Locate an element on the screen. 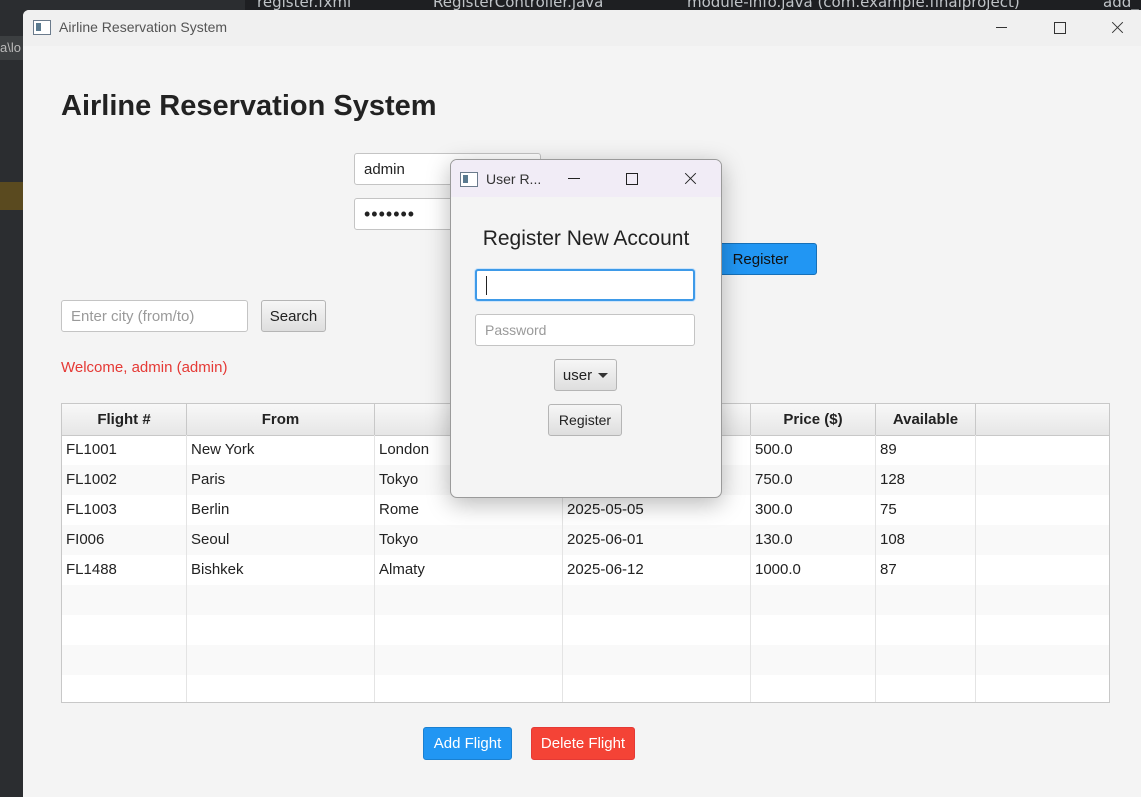  table-row: FL1003 Berlin Rome 2025-05-05 300.0 75 is located at coordinates (585, 510).